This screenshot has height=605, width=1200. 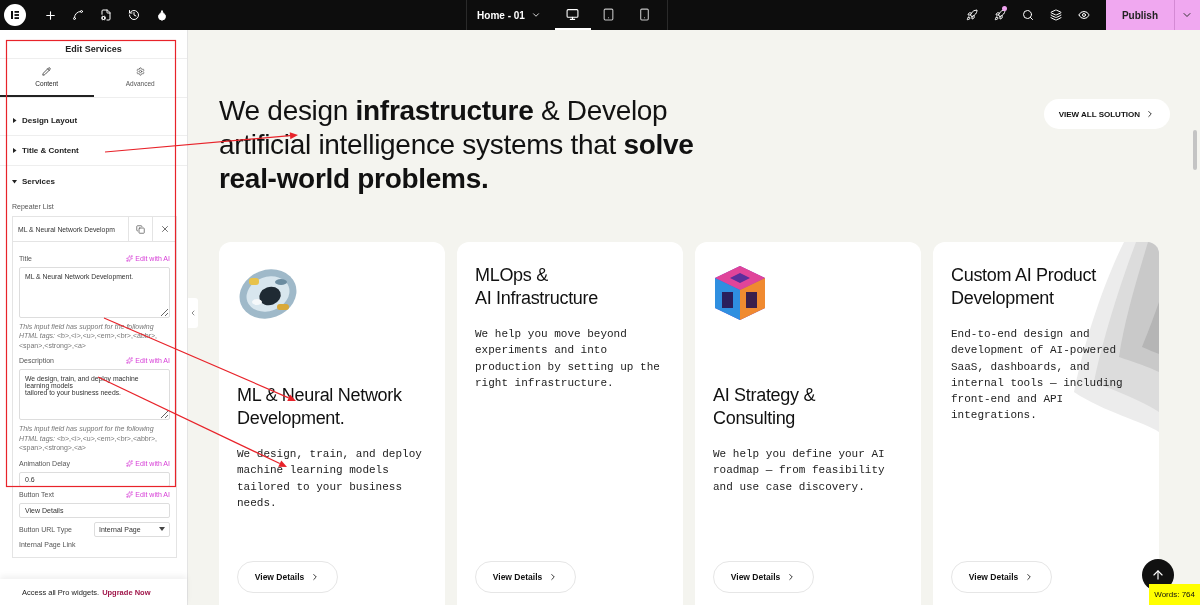 What do you see at coordinates (1106, 114) in the screenshot?
I see `view-all-button: VIEW ALL SOLUTION` at bounding box center [1106, 114].